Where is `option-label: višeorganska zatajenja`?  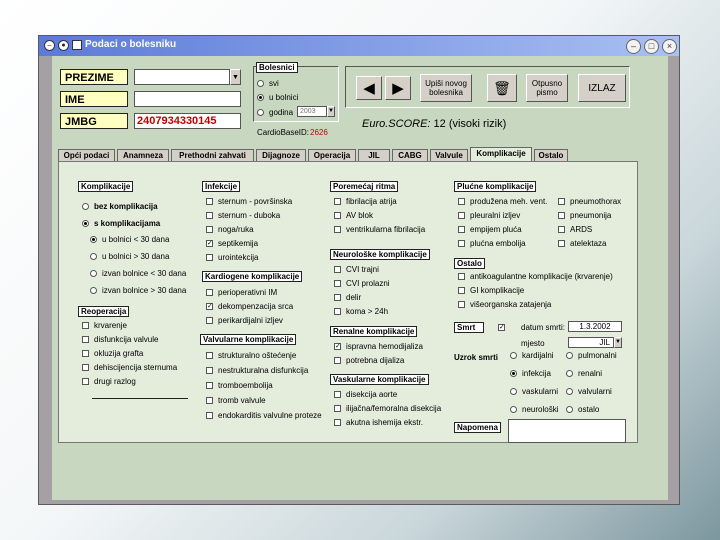 option-label: višeorganska zatajenja is located at coordinates (511, 304).